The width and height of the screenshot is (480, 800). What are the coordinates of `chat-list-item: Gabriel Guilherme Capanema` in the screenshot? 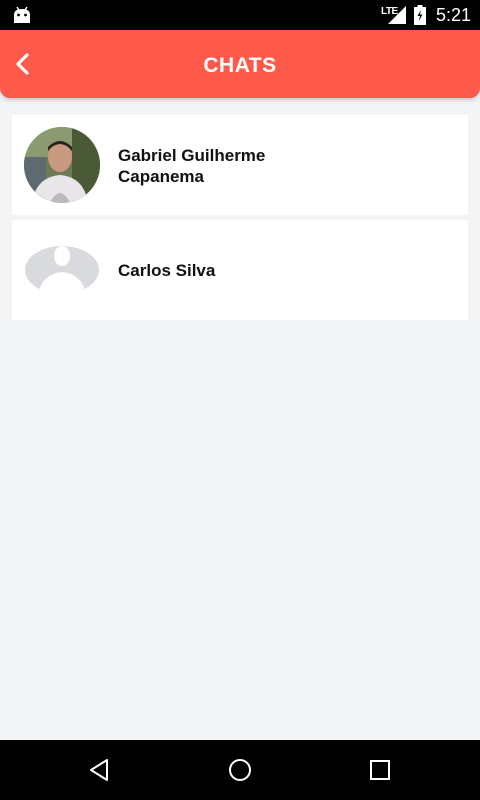 It's located at (240, 165).